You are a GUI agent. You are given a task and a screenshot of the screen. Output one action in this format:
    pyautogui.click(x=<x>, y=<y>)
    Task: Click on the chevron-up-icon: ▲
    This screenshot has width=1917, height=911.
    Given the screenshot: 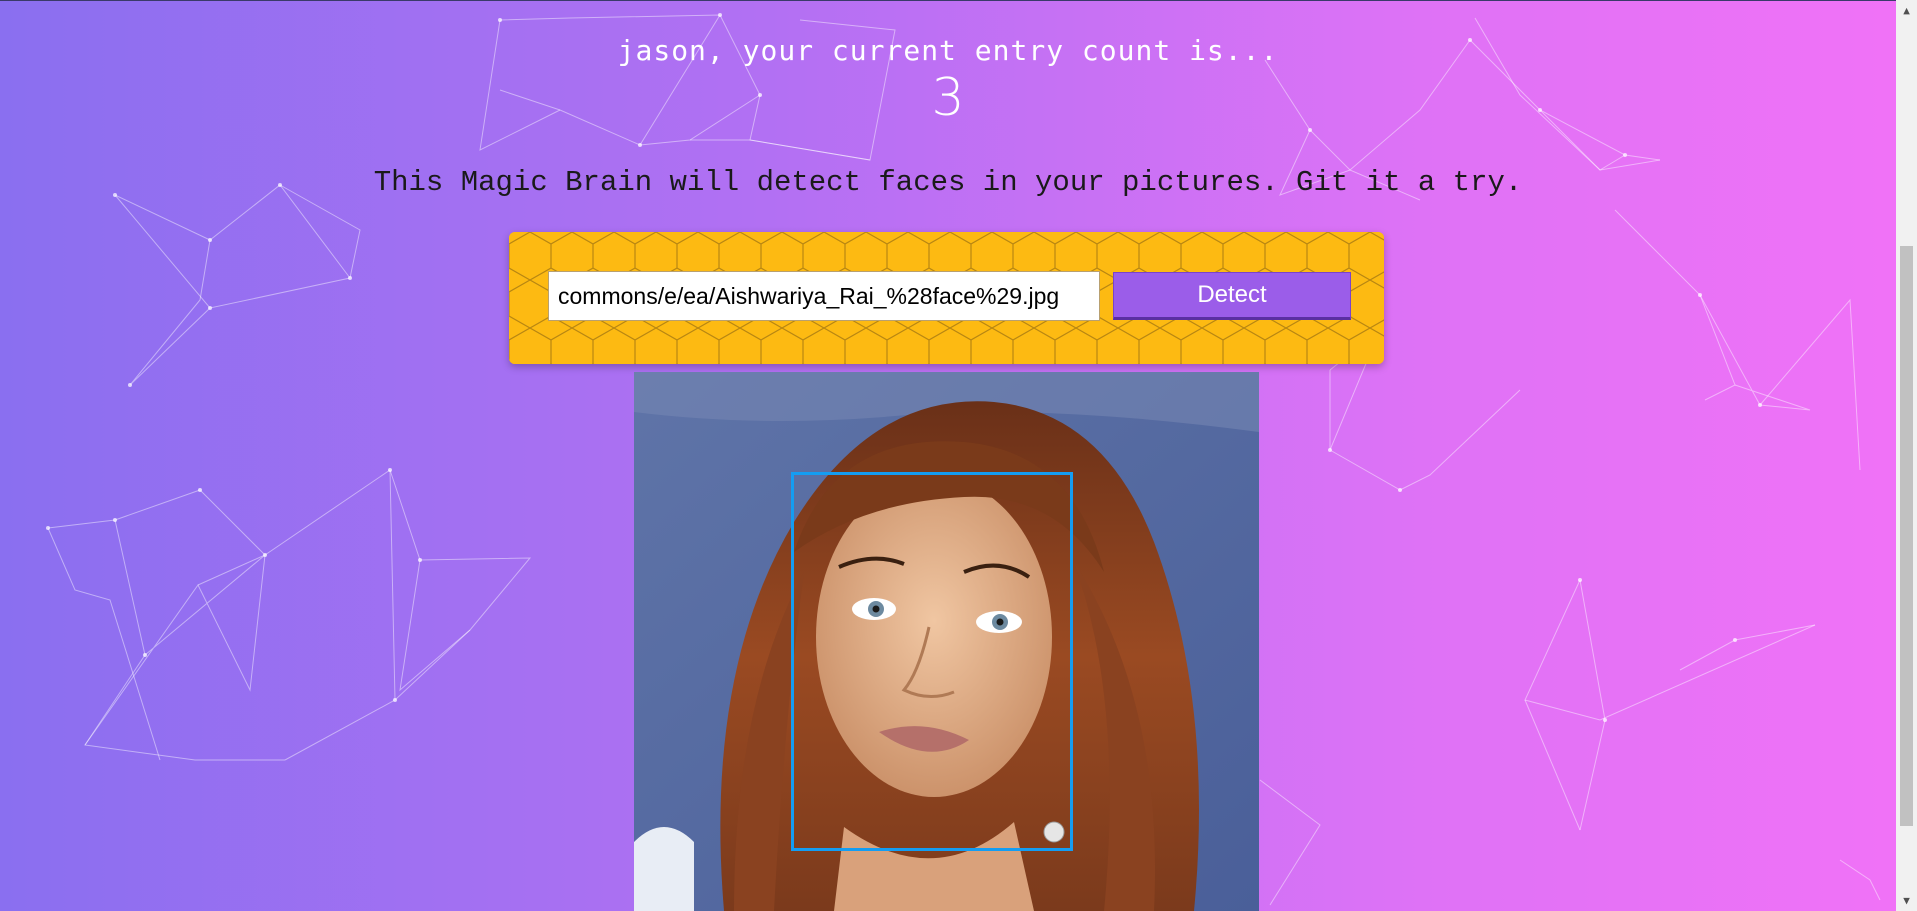 What is the action you would take?
    pyautogui.click(x=1906, y=10)
    